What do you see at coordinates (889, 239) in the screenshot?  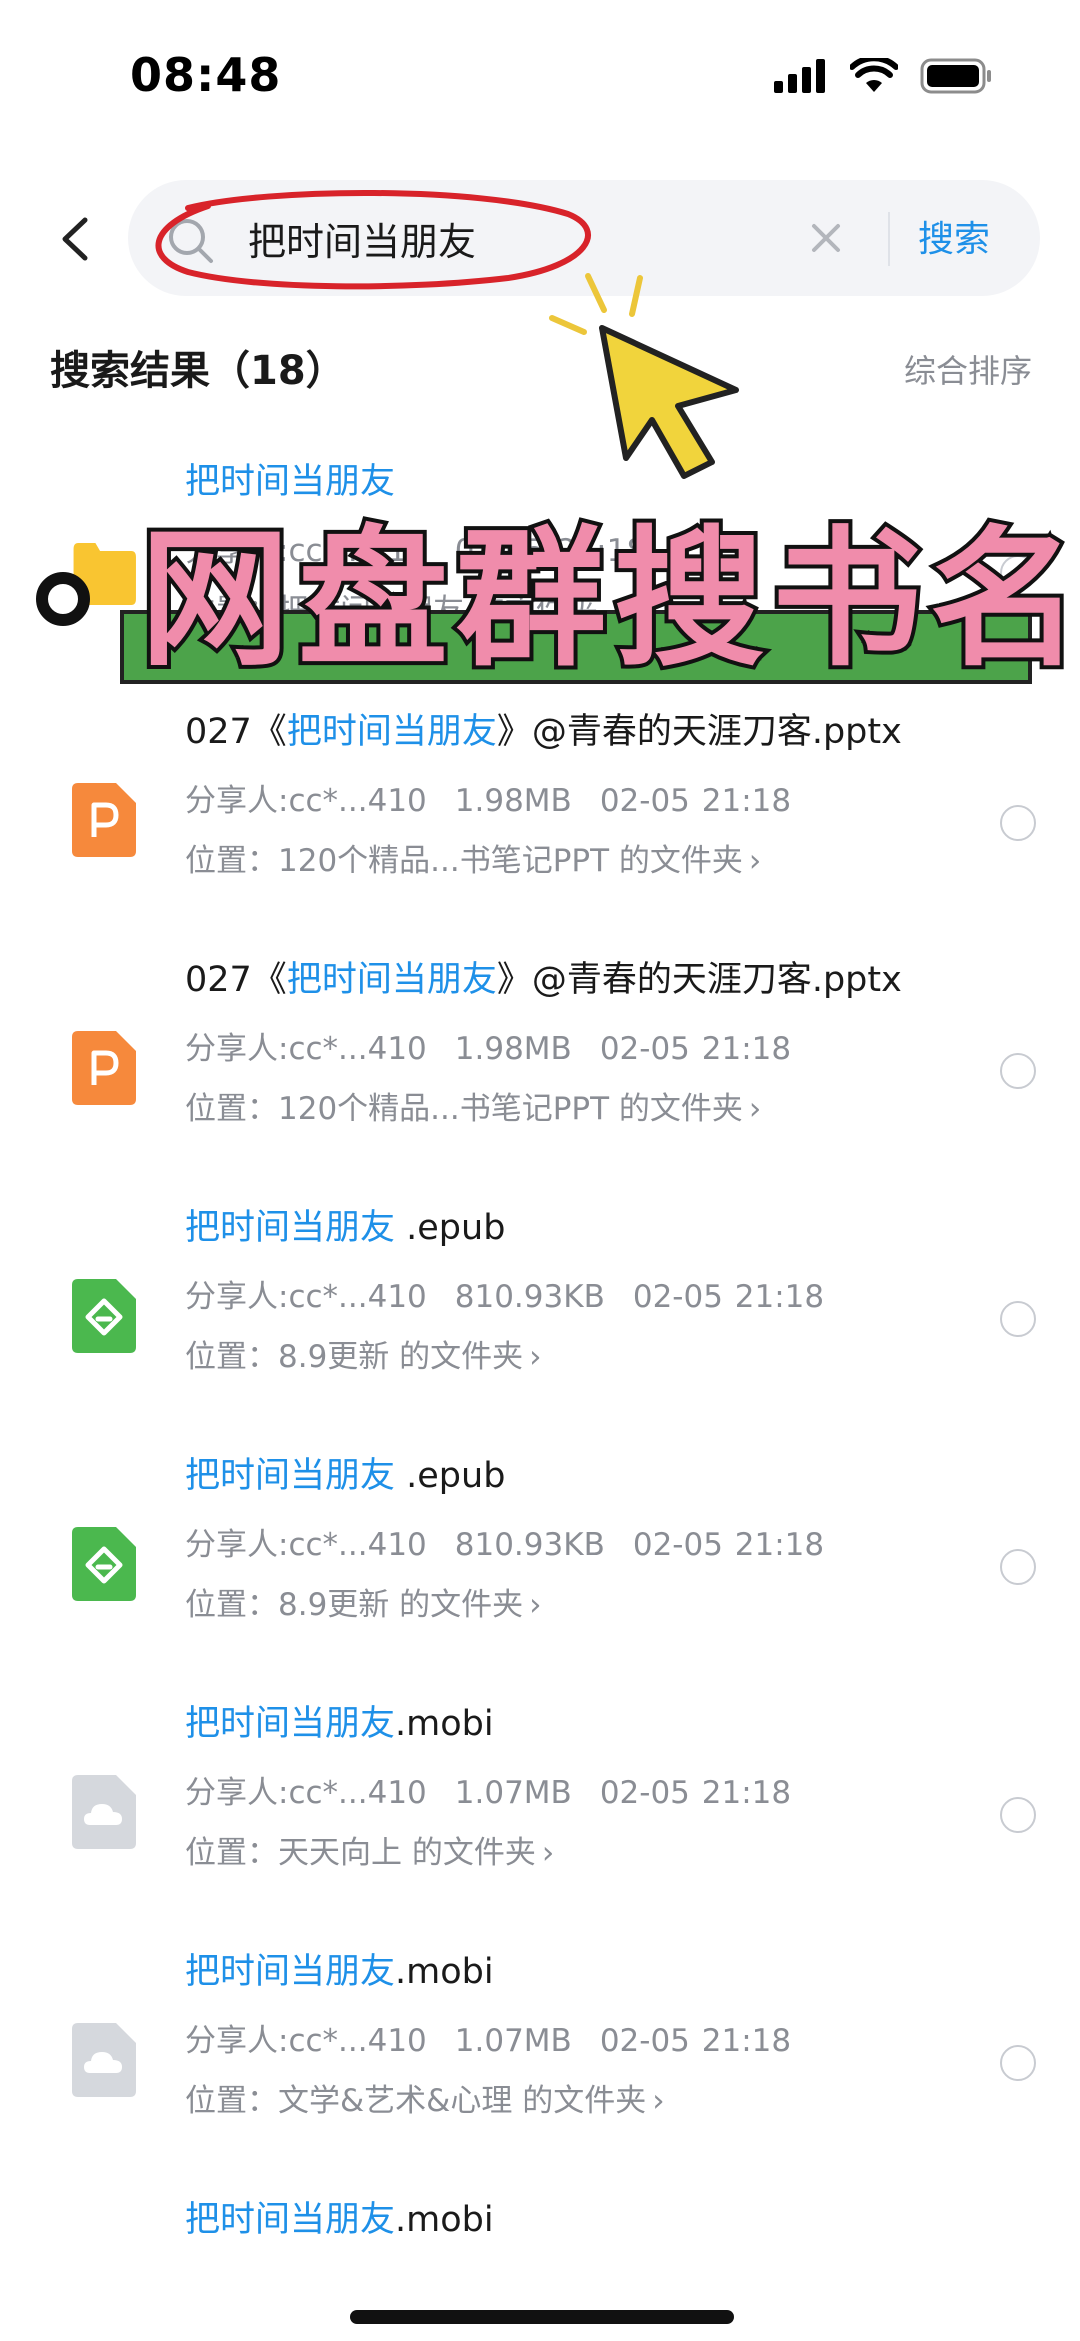 I see `search-divider` at bounding box center [889, 239].